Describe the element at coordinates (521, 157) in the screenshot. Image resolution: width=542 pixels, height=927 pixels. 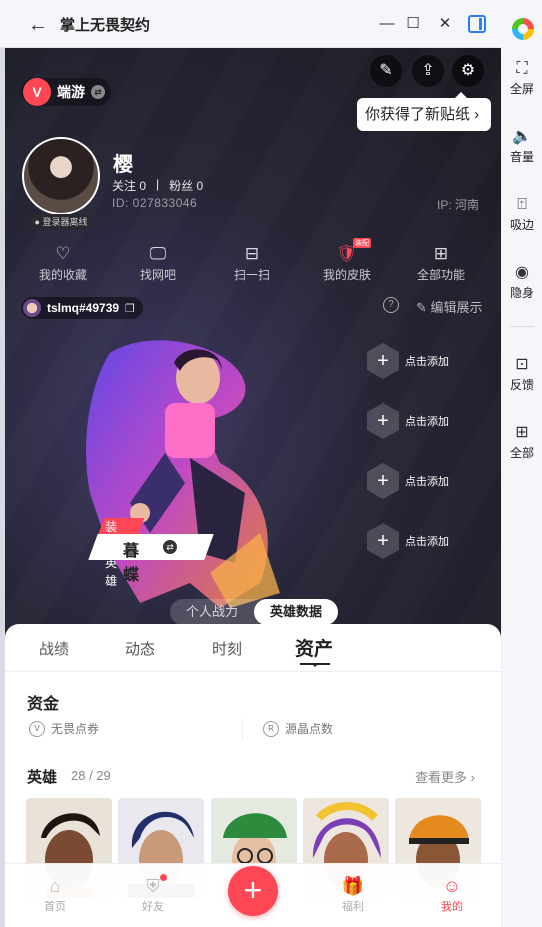
I see `side-label: 音量` at that location.